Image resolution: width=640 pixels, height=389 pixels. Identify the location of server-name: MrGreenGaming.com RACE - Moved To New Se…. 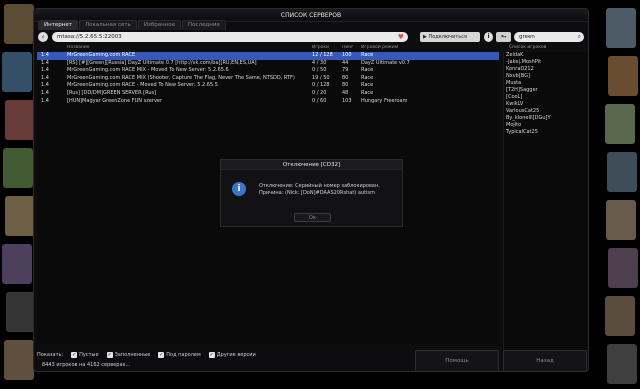
(142, 85).